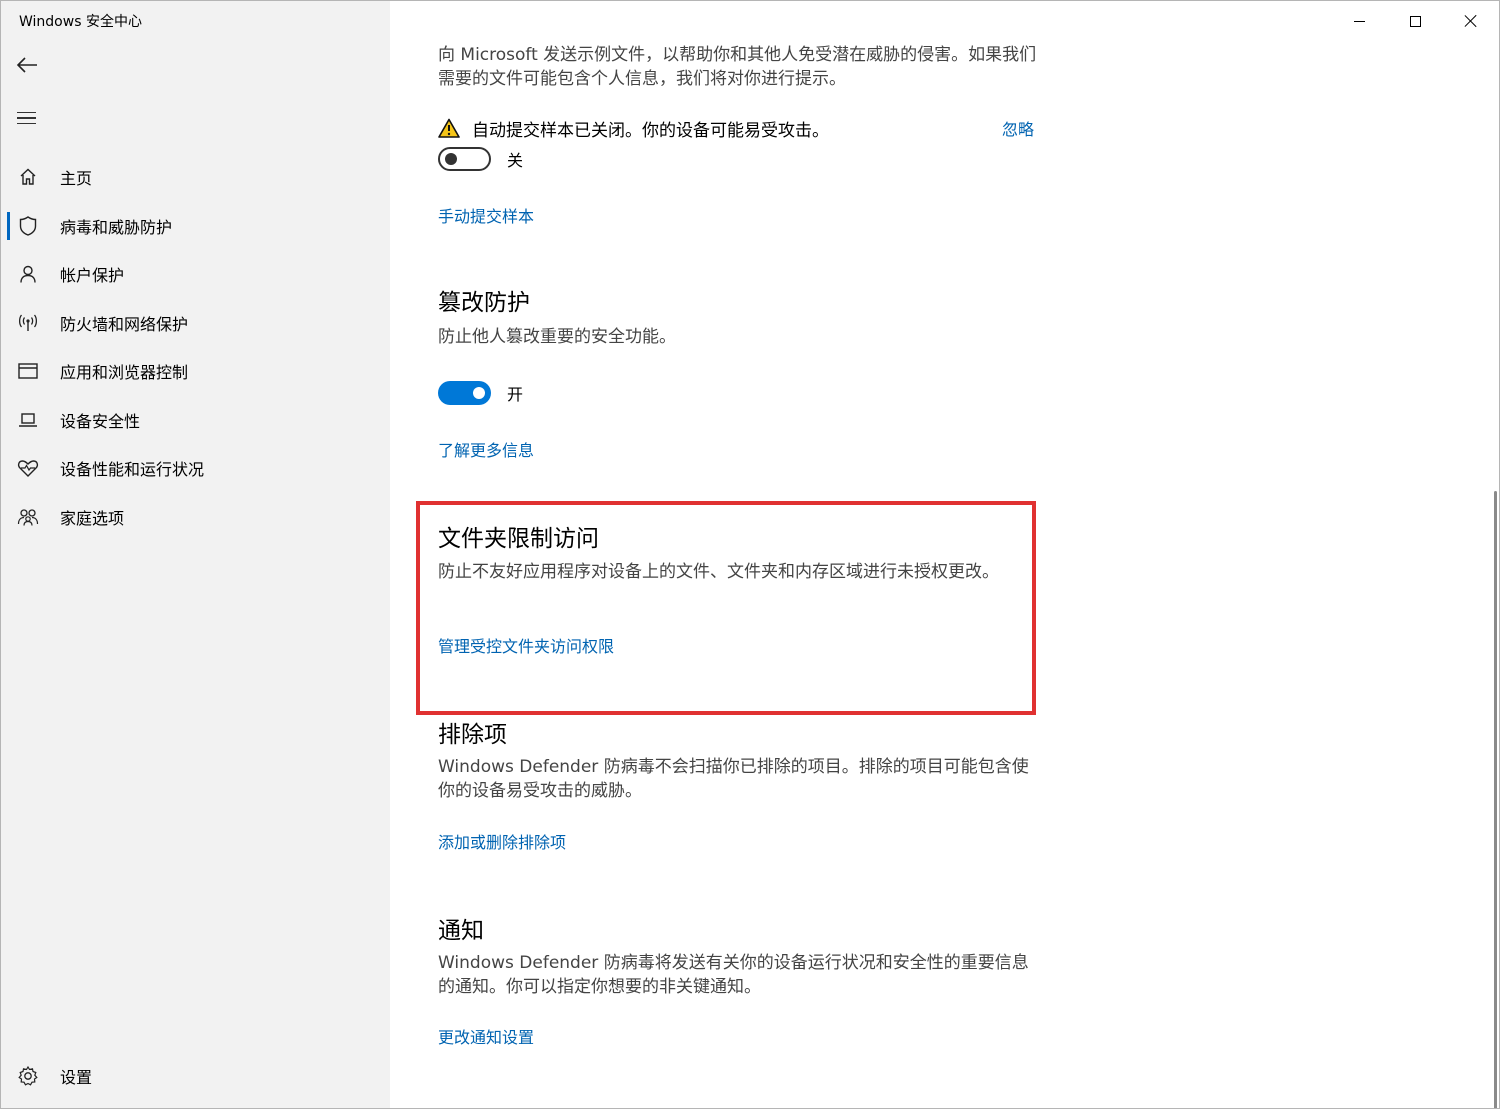 The image size is (1500, 1109). What do you see at coordinates (515, 160) in the screenshot?
I see `auto-sample-toggle-label: 关` at bounding box center [515, 160].